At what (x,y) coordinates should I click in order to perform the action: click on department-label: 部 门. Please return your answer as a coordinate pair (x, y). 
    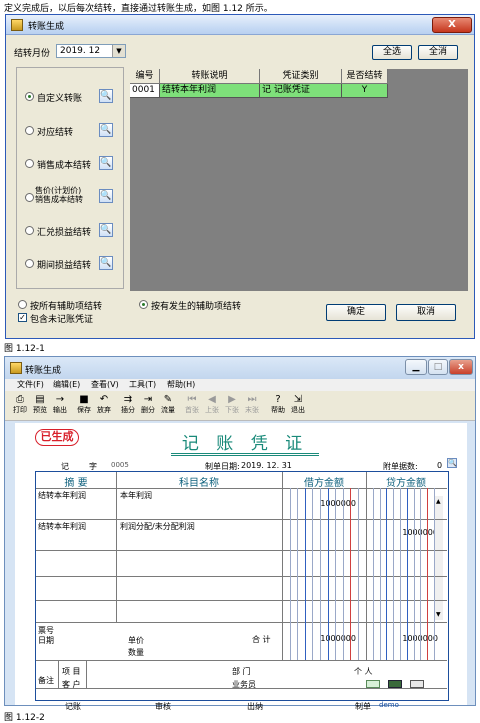
    Looking at the image, I should click on (241, 671).